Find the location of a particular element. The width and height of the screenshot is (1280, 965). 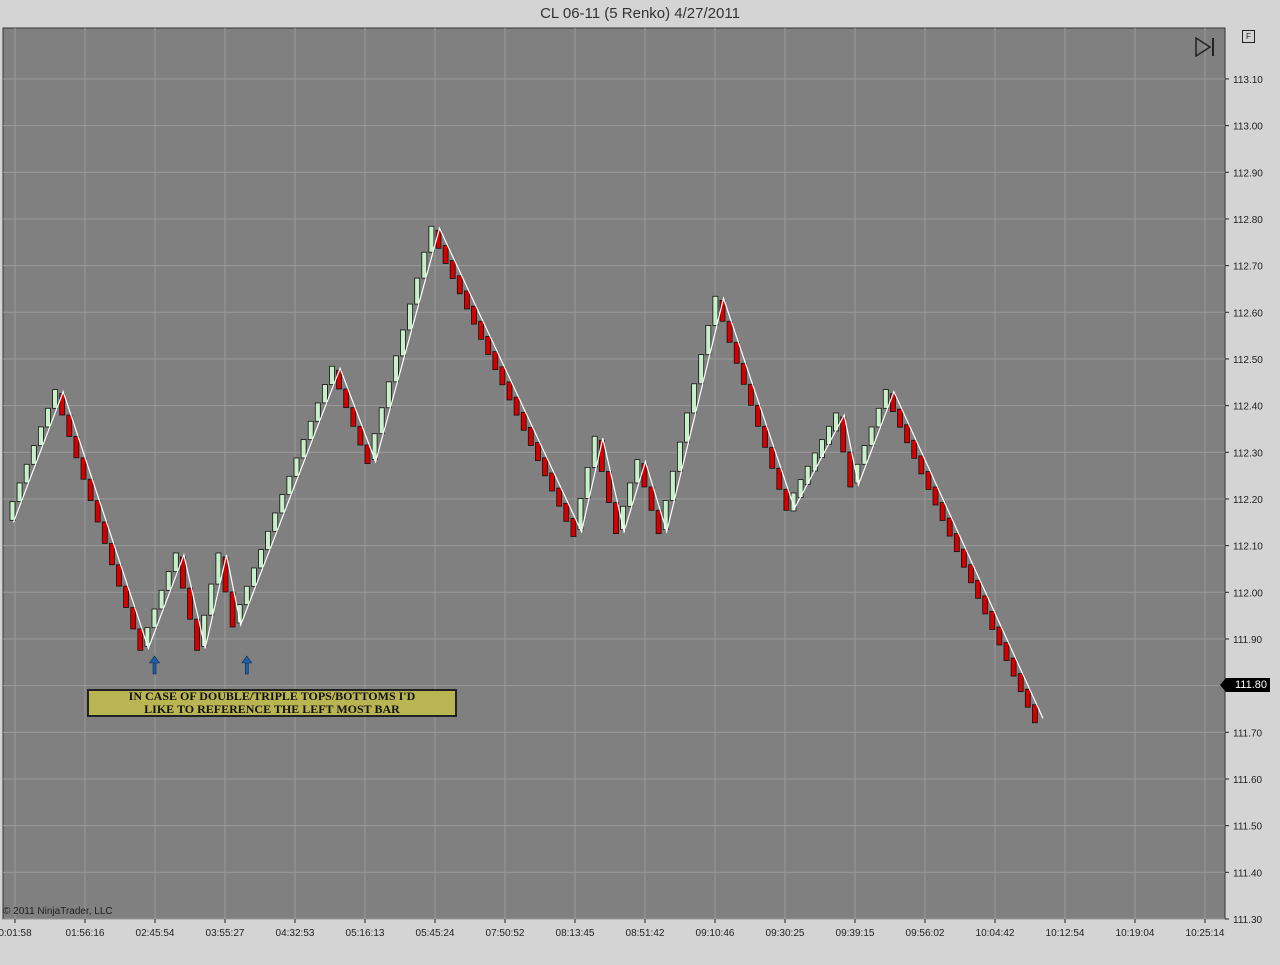

y-tick-label: 112.10 is located at coordinates (1248, 547).